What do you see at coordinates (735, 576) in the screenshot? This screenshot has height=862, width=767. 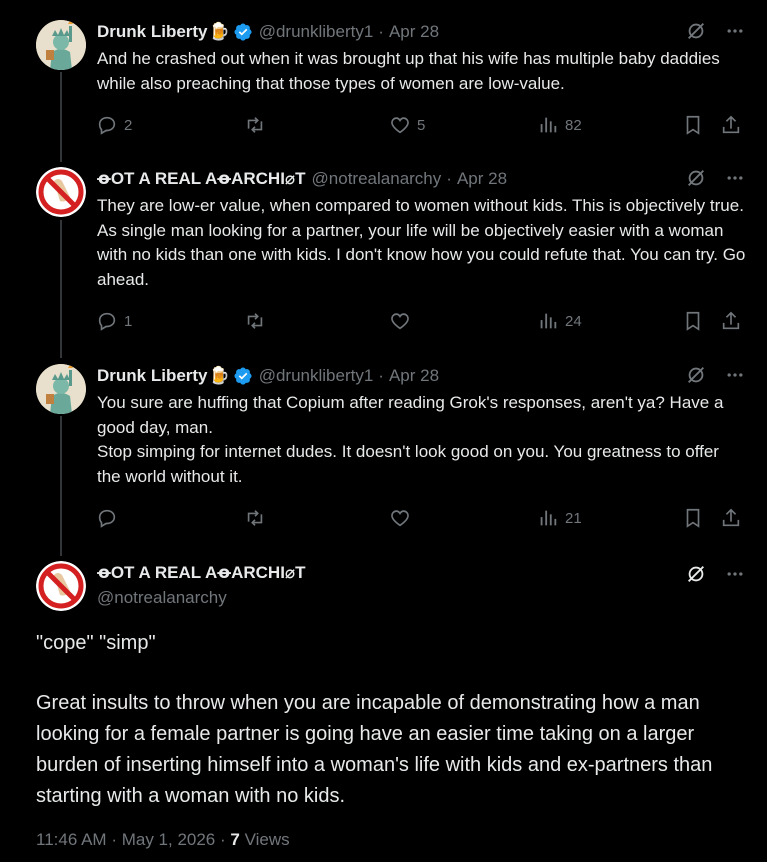 I see `more-icon` at bounding box center [735, 576].